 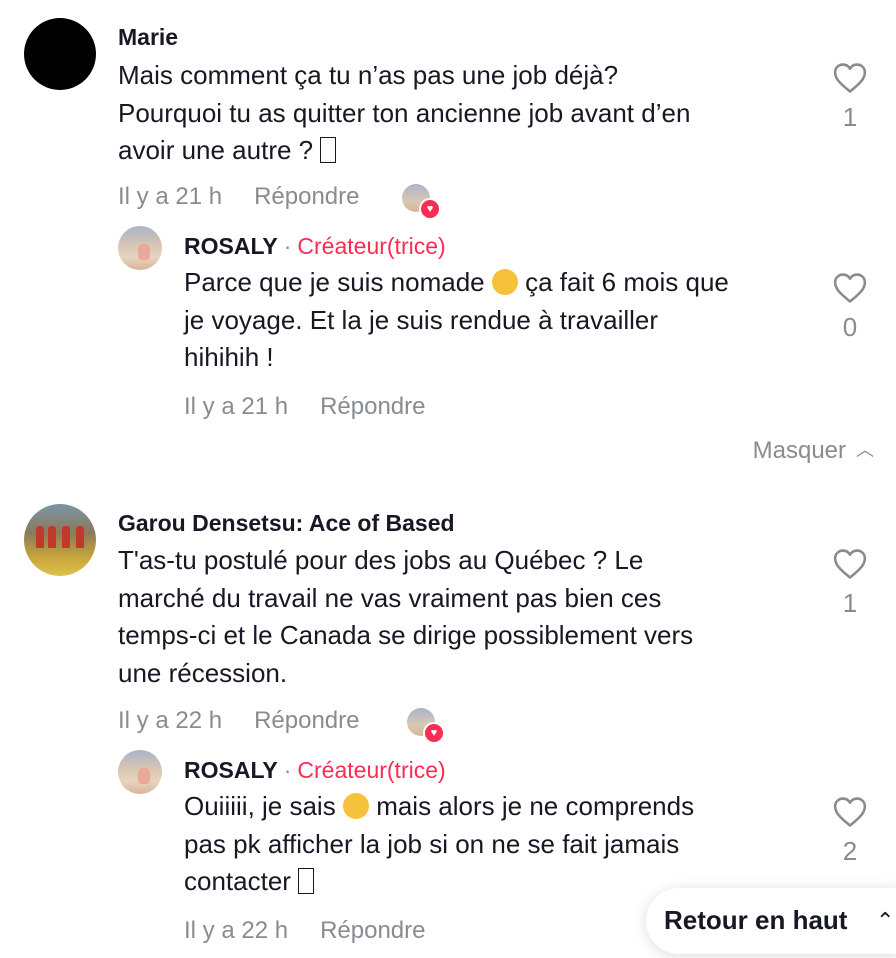 I want to click on reply-meta: Il y a 22 h Répondre, so click(x=304, y=931).